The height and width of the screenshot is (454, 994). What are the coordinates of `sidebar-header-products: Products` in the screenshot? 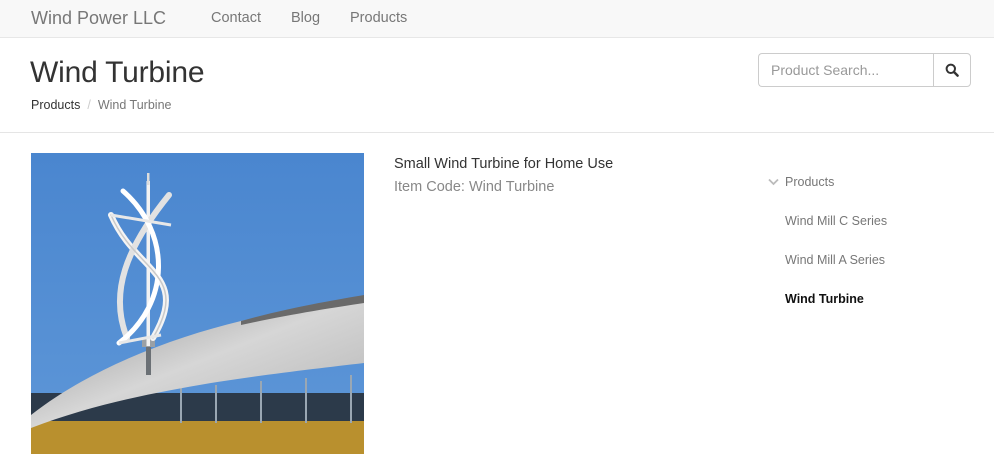 It's located at (801, 182).